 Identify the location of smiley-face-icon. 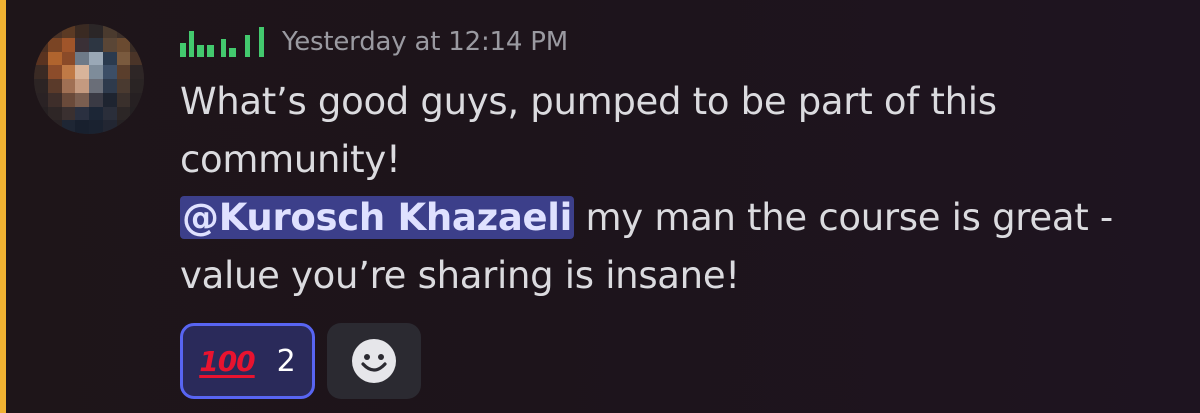
(374, 361).